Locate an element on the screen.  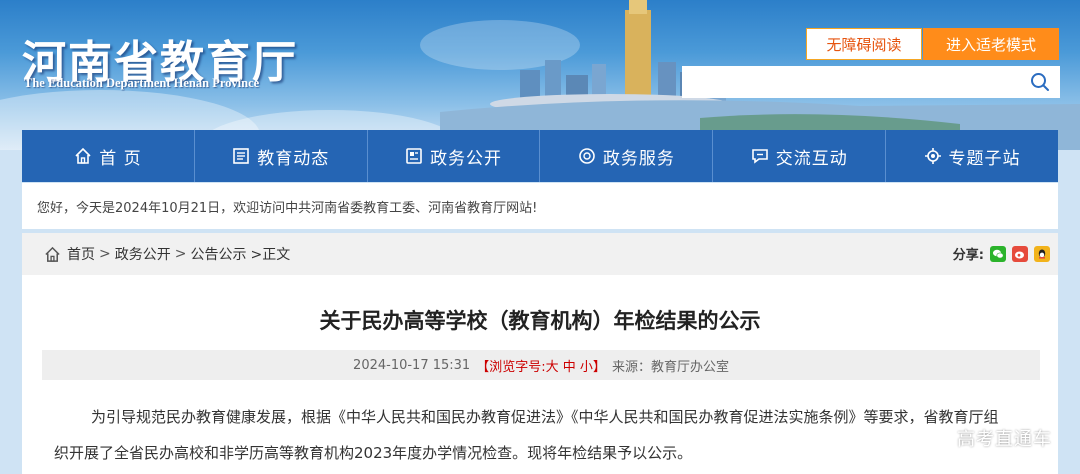
article-source: 来源：教育厅办公室 is located at coordinates (670, 367).